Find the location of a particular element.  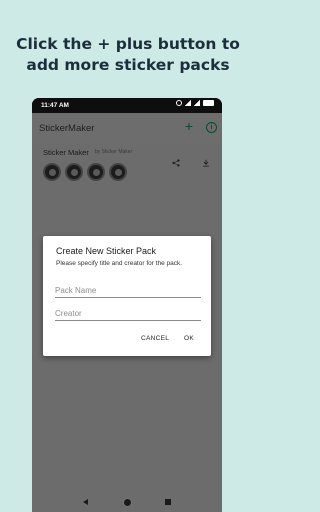

sticker-pack-row: Sticker Maker by Sticker Maker is located at coordinates (127, 165).